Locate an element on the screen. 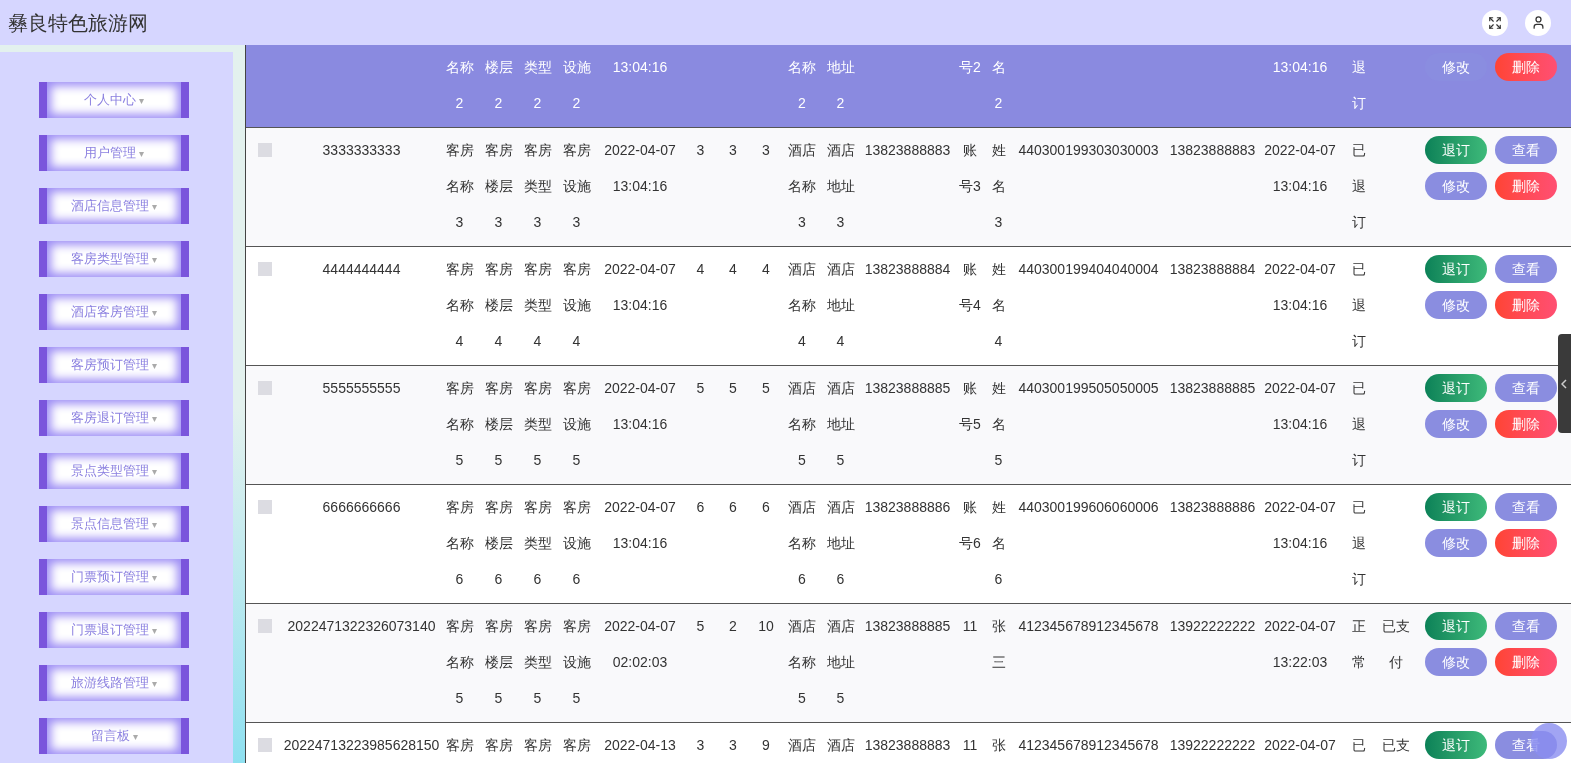 This screenshot has height=763, width=1571. table-cell-text: 4 is located at coordinates (733, 269).